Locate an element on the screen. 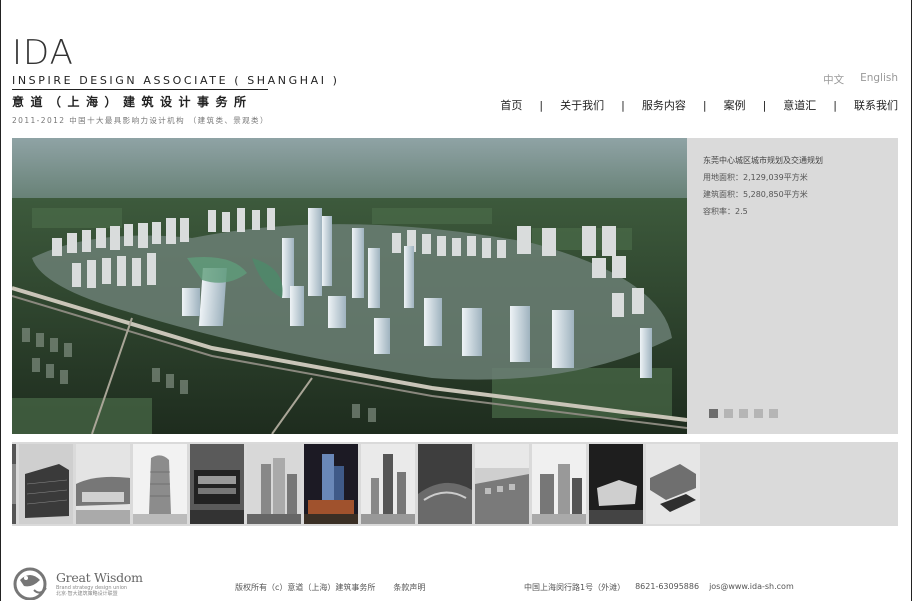  project-title: 东莞中心城区城市规划及交通规划 is located at coordinates (798, 160).